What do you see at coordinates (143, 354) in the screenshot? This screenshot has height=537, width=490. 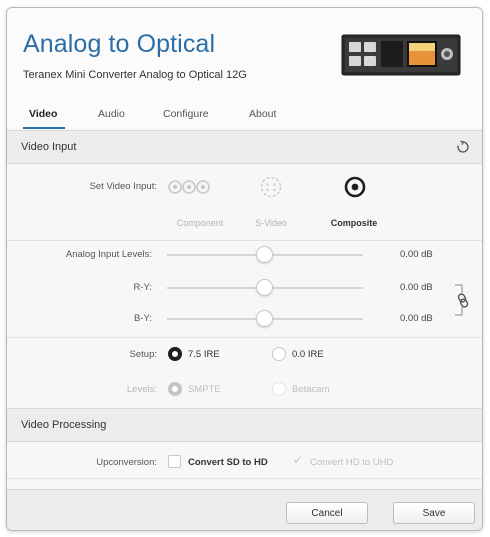 I see `setup-label: Setup:` at bounding box center [143, 354].